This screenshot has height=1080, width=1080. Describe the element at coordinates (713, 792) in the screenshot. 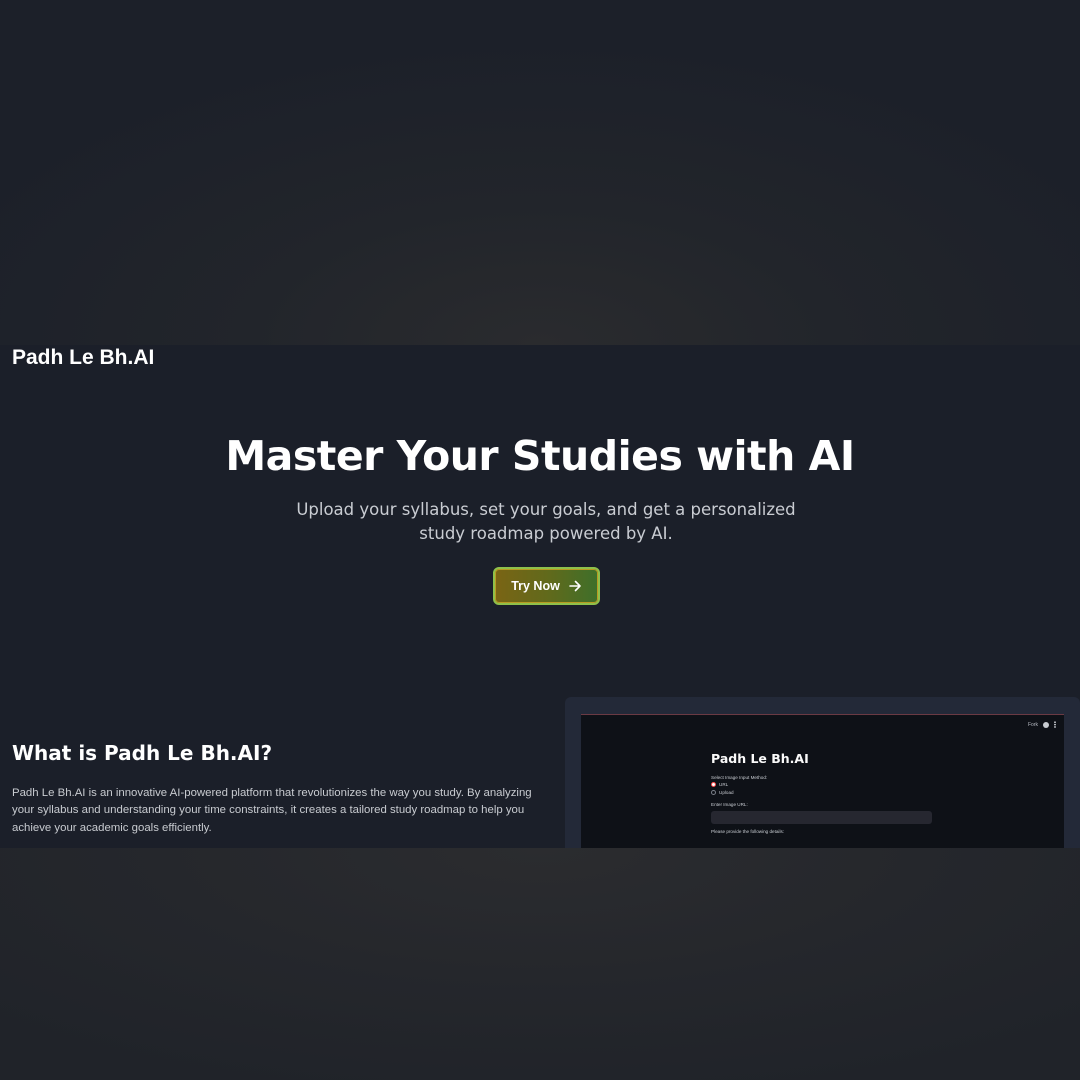

I see `radio-unselected-icon` at that location.